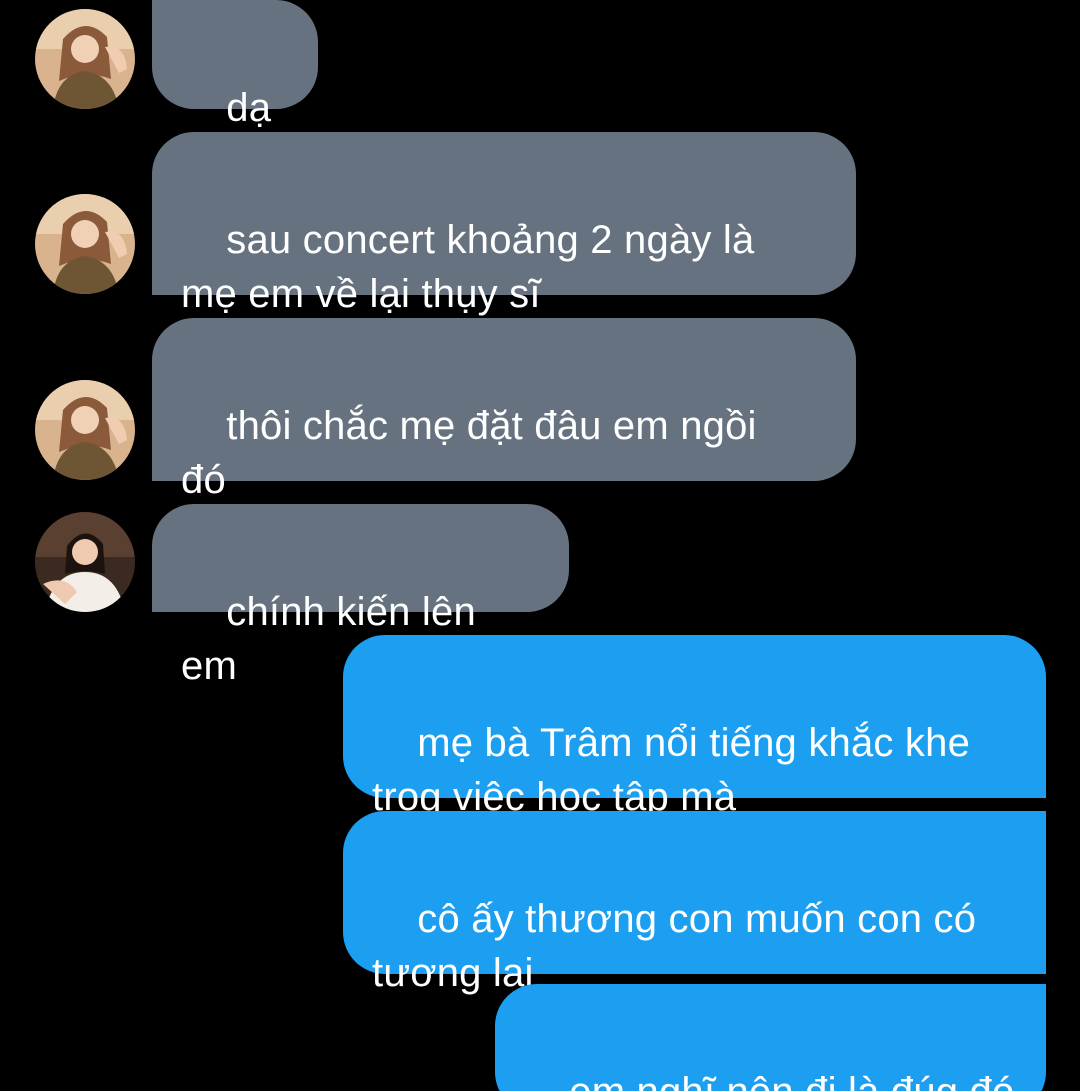 The width and height of the screenshot is (1080, 1091). Describe the element at coordinates (791, 1080) in the screenshot. I see `message-text: em nghĩ nên đi là đúg đó` at that location.